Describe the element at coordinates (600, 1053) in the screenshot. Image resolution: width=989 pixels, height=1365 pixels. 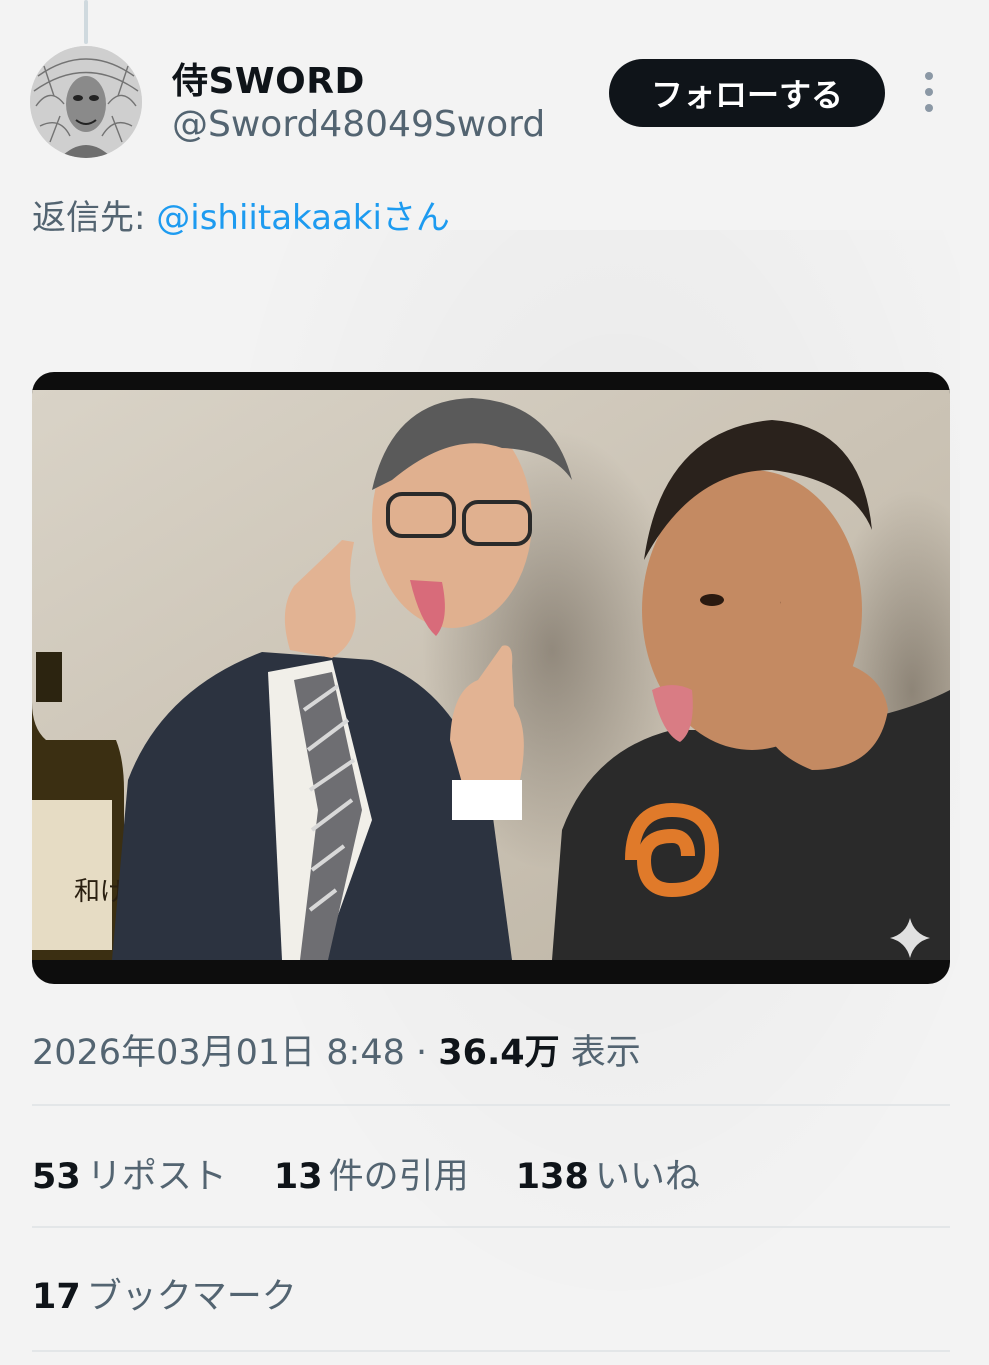
I see `views-label: 表示` at that location.